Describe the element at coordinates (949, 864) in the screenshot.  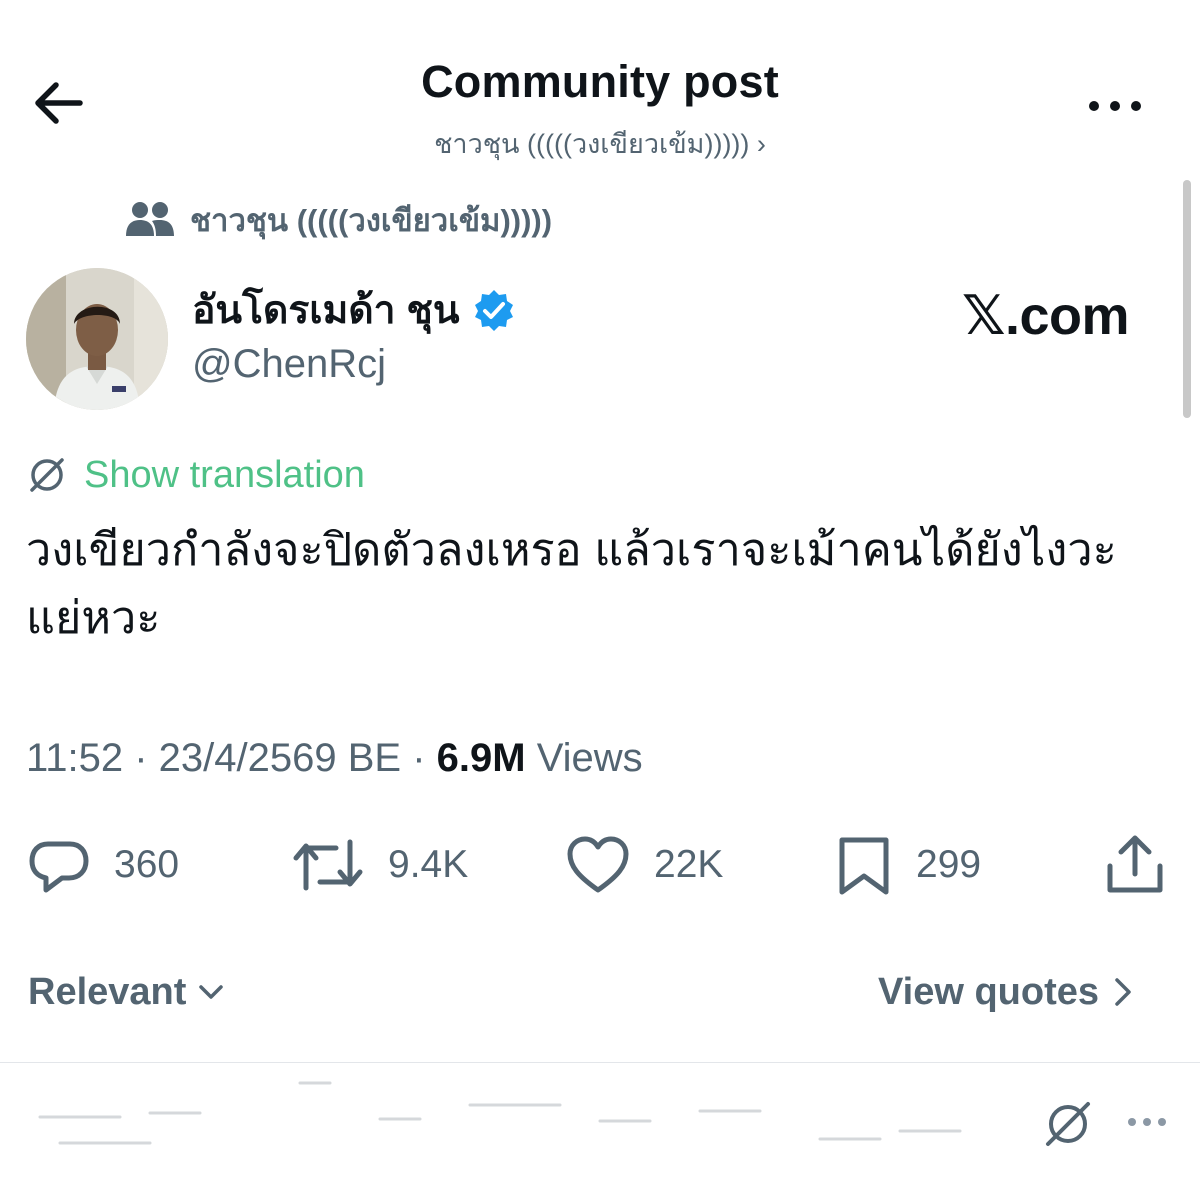
I see `bookmark-count: 299` at that location.